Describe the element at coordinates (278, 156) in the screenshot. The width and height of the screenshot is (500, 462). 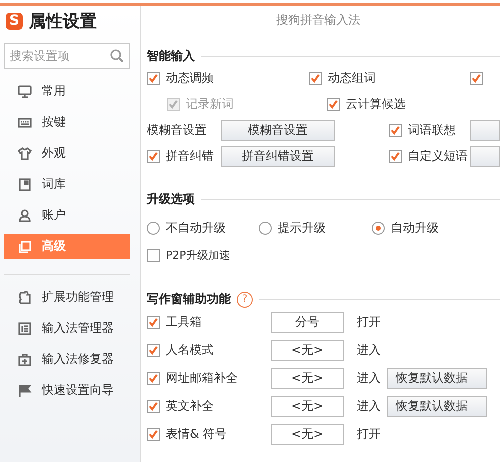
I see `settings-button: 拼音纠错设置` at that location.